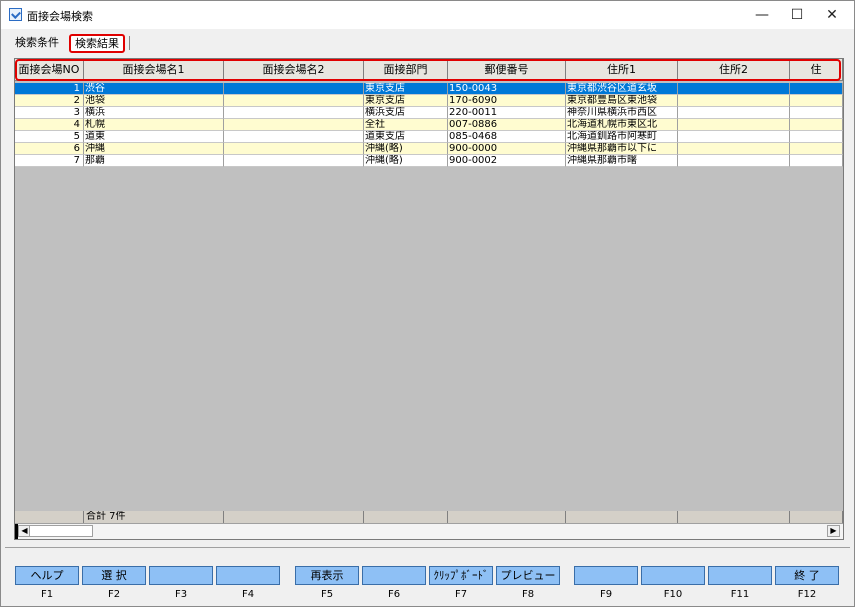  I want to click on function-key-f5-button: 再表示, so click(327, 575).